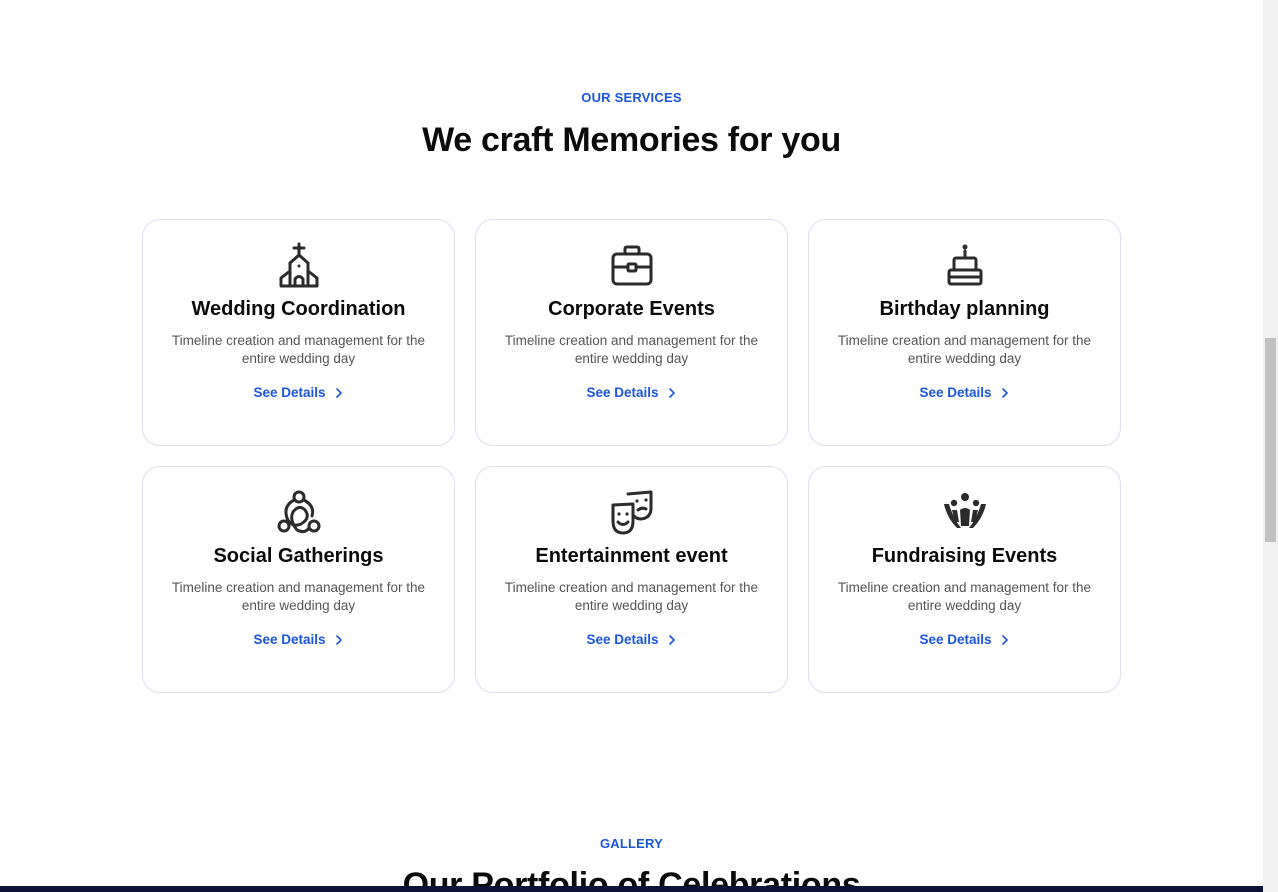 This screenshot has width=1278, height=892. What do you see at coordinates (631, 556) in the screenshot?
I see `service-title: Entertainment event` at bounding box center [631, 556].